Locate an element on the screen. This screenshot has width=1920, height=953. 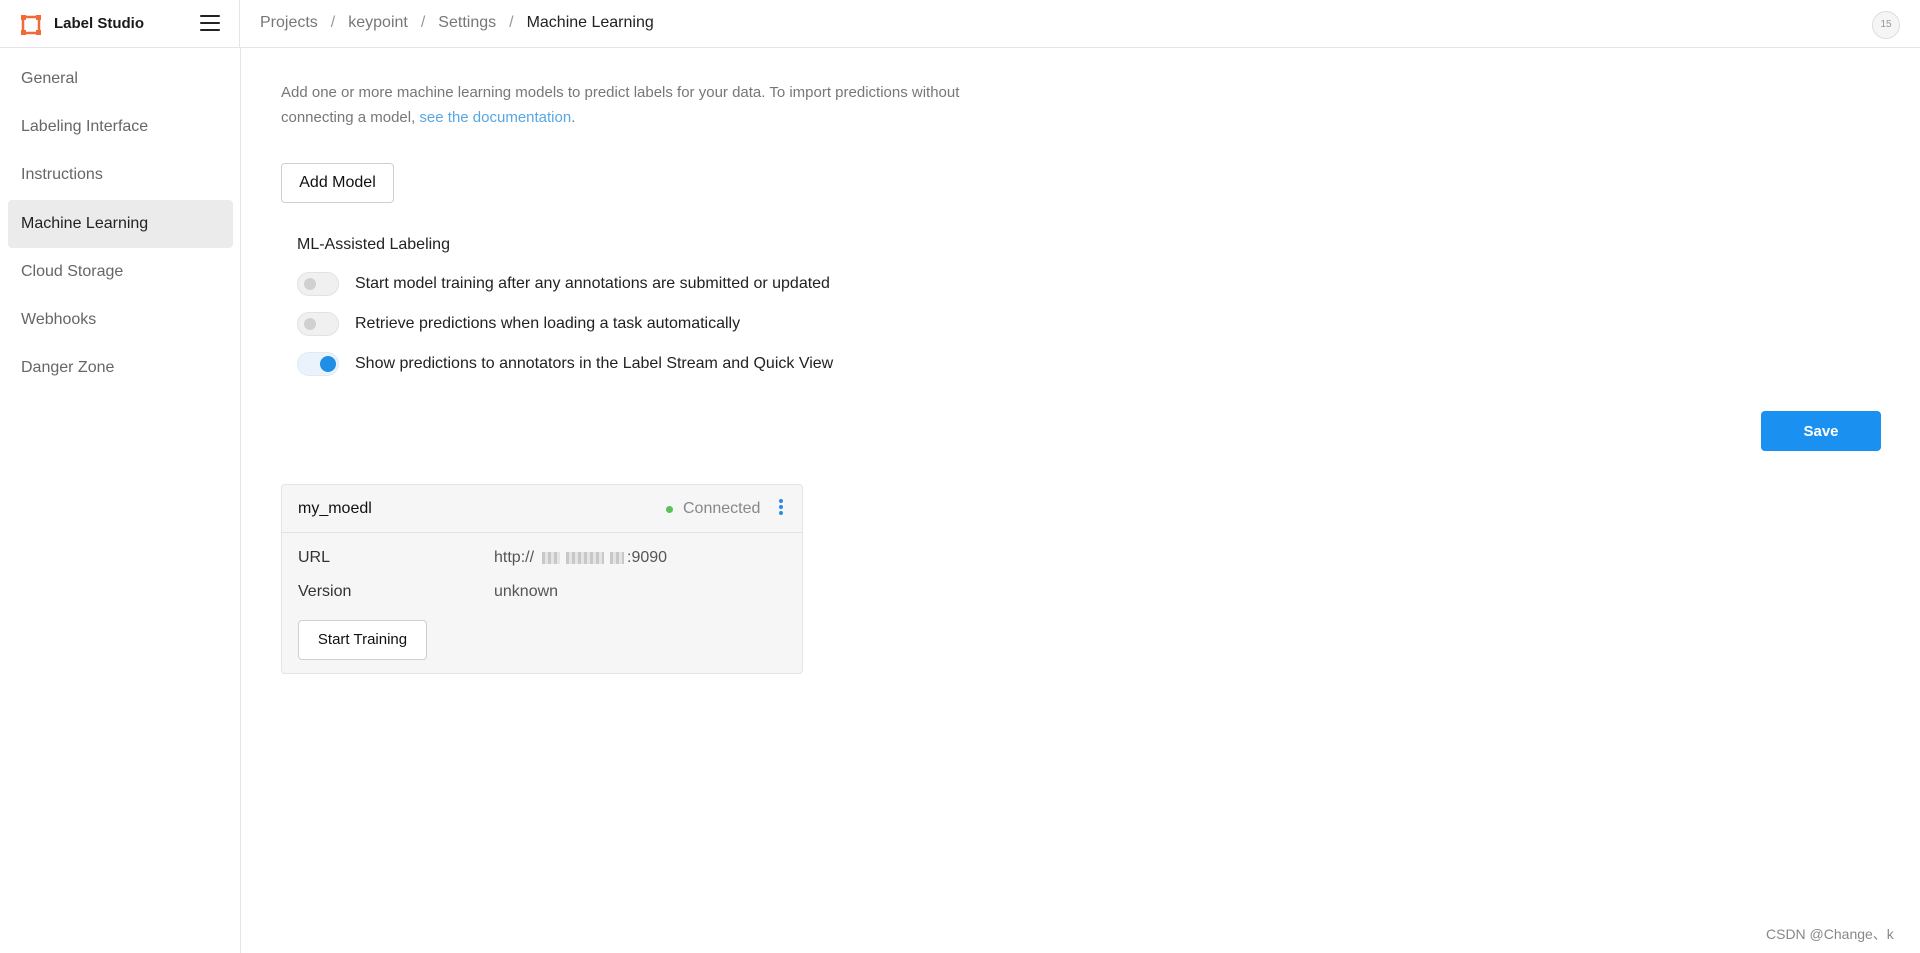
more-options-icon is located at coordinates (781, 509).